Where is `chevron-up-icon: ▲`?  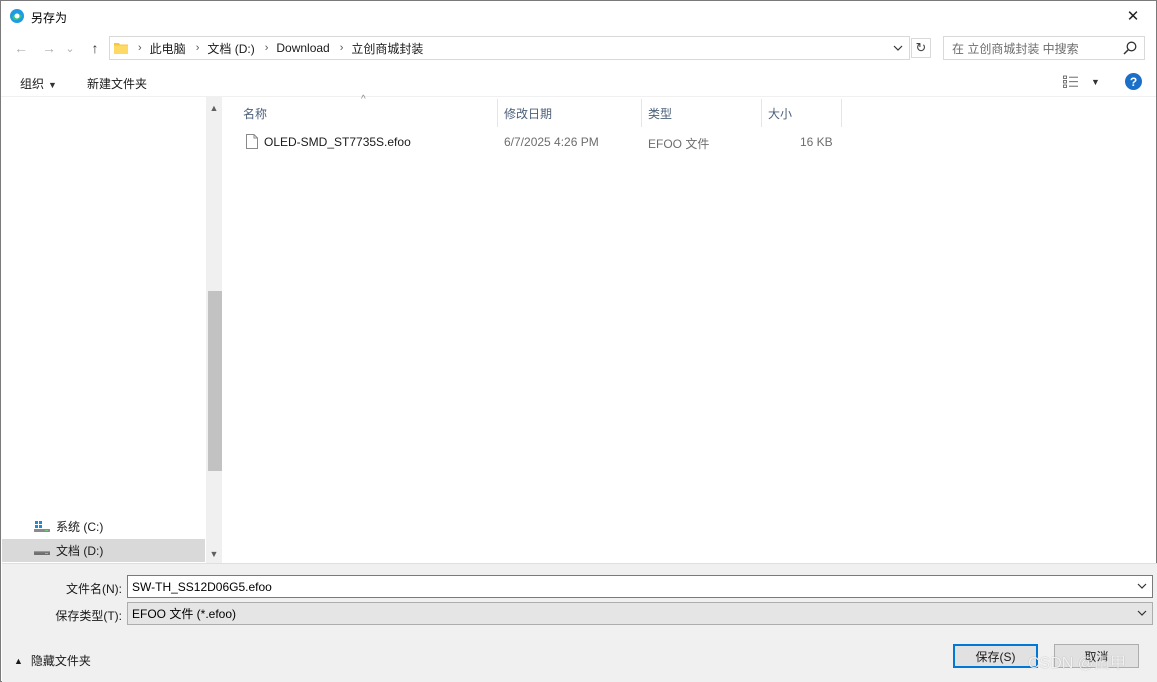 chevron-up-icon: ▲ is located at coordinates (18, 660).